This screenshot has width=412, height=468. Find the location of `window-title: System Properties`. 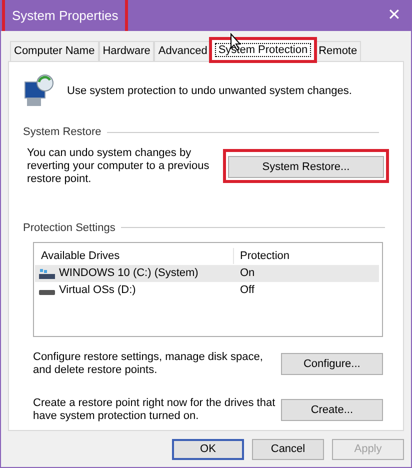

window-title: System Properties is located at coordinates (65, 15).